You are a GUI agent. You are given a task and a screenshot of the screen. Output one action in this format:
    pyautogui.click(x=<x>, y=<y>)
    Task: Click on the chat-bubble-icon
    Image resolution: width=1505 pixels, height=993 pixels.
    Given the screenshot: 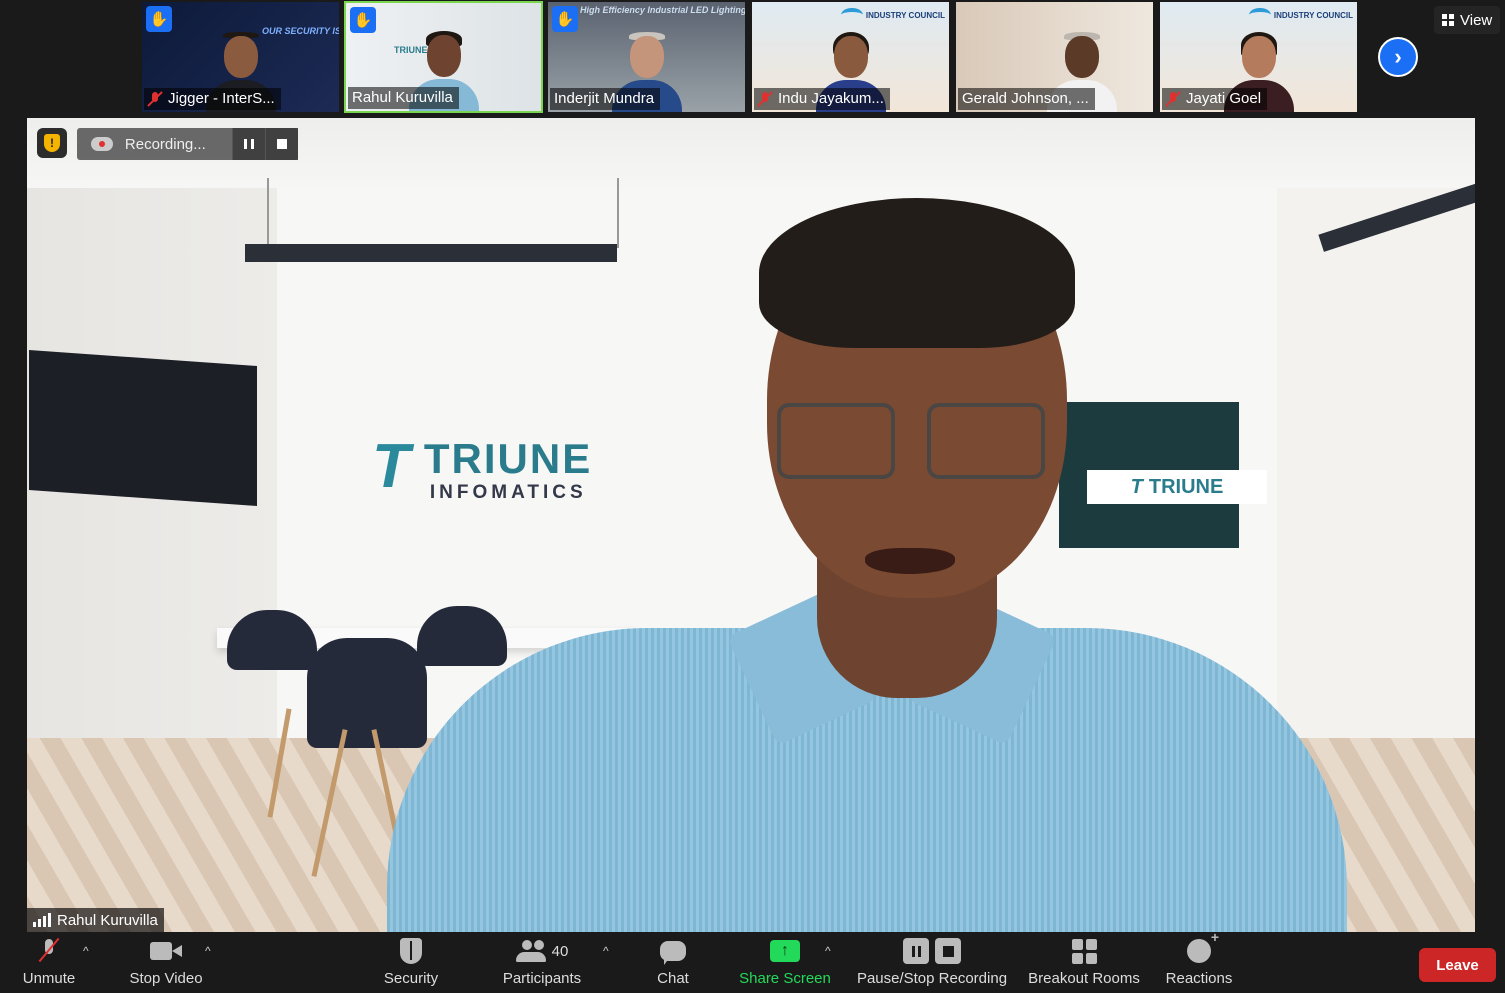 What is the action you would take?
    pyautogui.click(x=673, y=953)
    